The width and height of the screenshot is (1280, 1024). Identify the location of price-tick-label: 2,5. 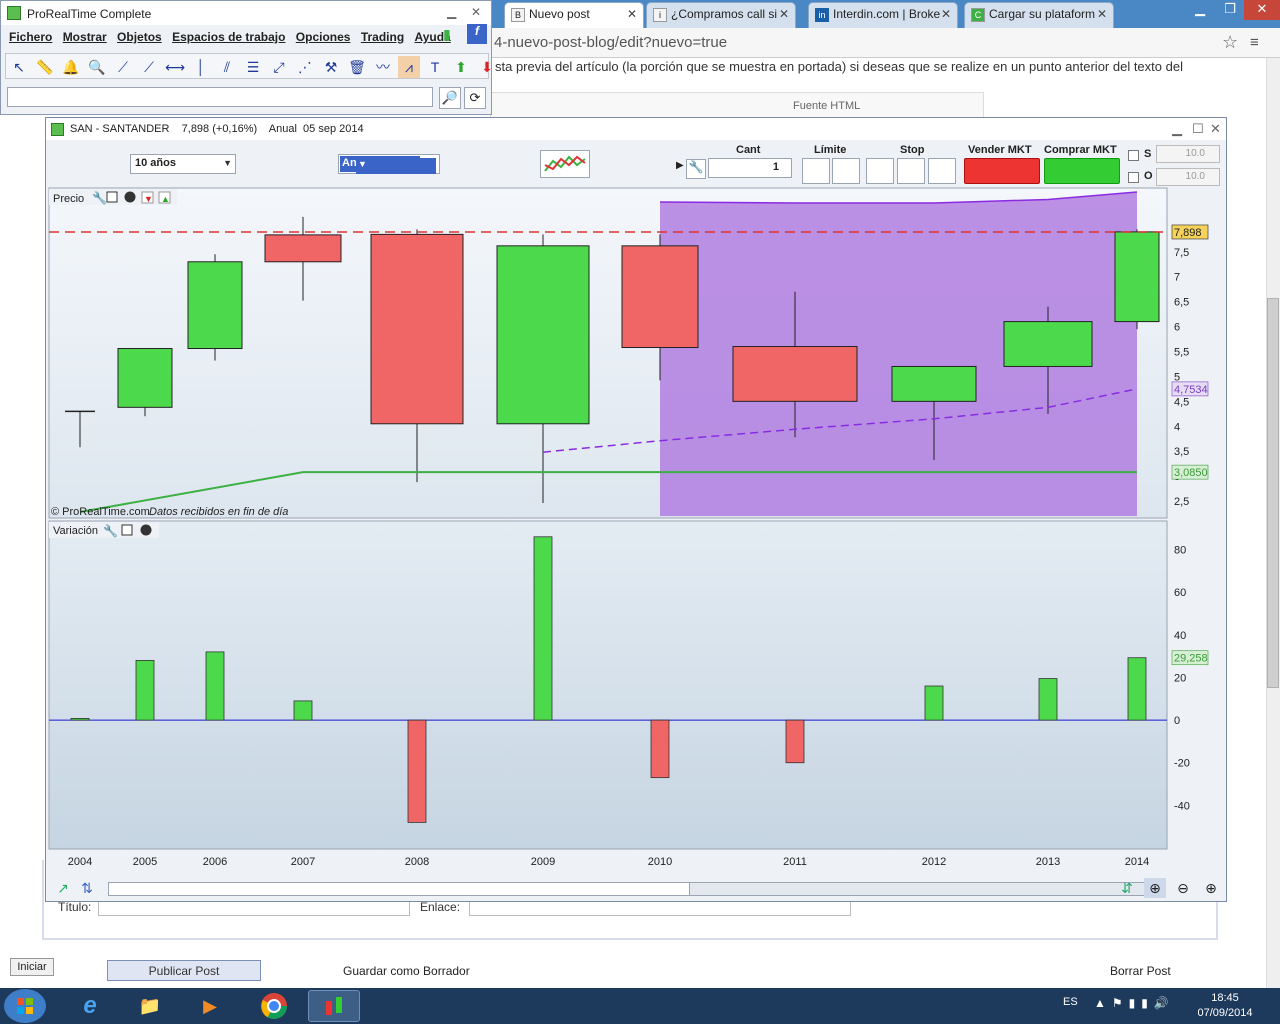
(1181, 502).